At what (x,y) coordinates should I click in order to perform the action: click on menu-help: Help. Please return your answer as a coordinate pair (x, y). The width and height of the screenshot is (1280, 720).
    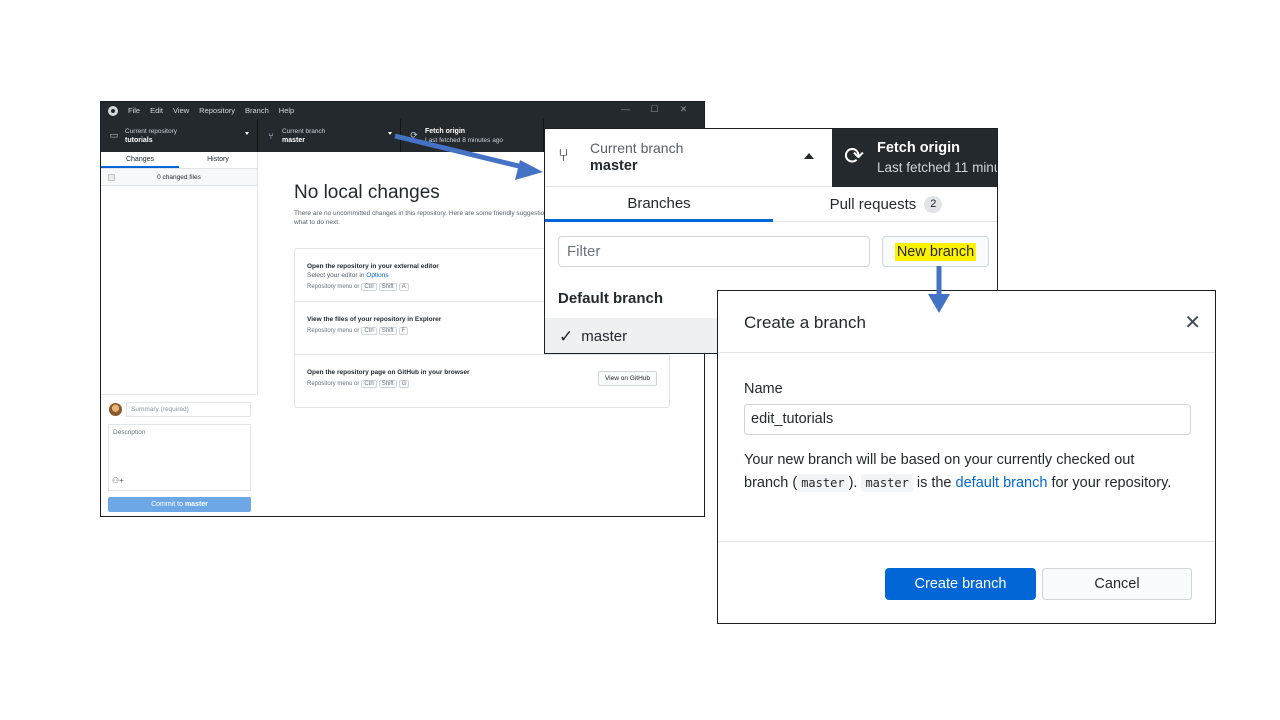
    Looking at the image, I should click on (286, 110).